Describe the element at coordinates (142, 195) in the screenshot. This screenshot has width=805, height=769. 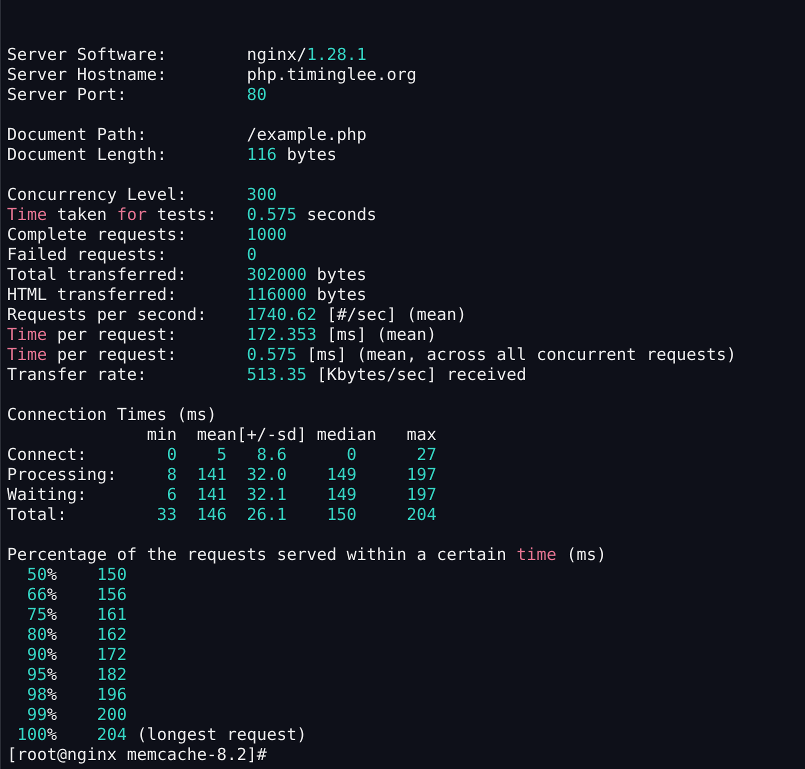
I see `output-line: Concurrency Level: 300` at that location.